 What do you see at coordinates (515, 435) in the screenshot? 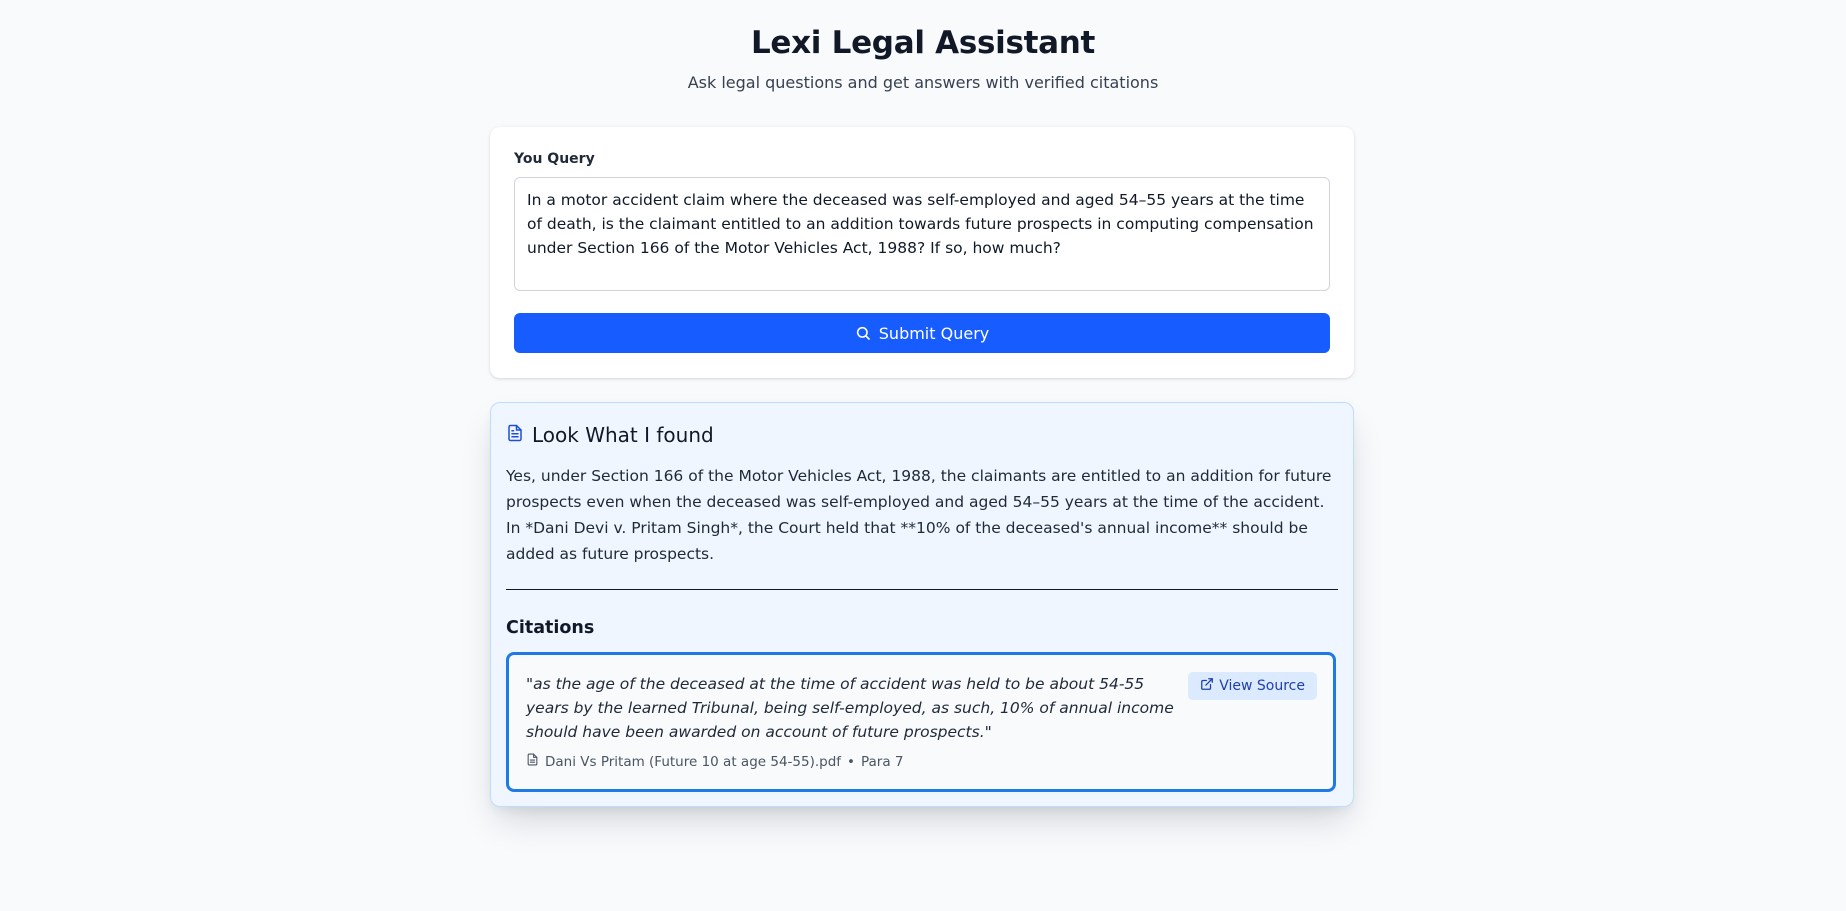
I see `document-icon` at bounding box center [515, 435].